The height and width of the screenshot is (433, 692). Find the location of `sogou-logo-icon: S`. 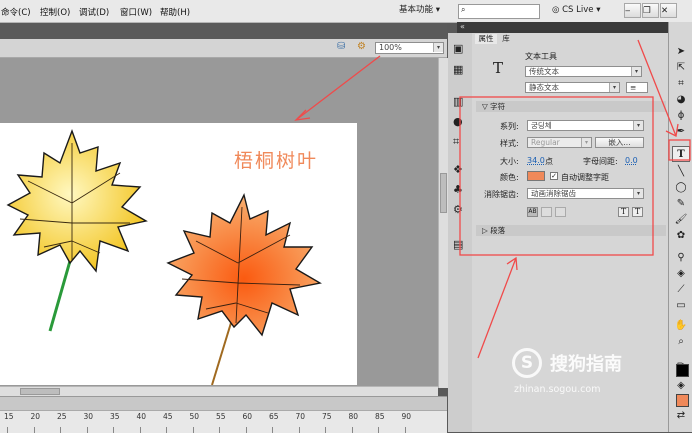

sogou-logo-icon: S is located at coordinates (527, 363).